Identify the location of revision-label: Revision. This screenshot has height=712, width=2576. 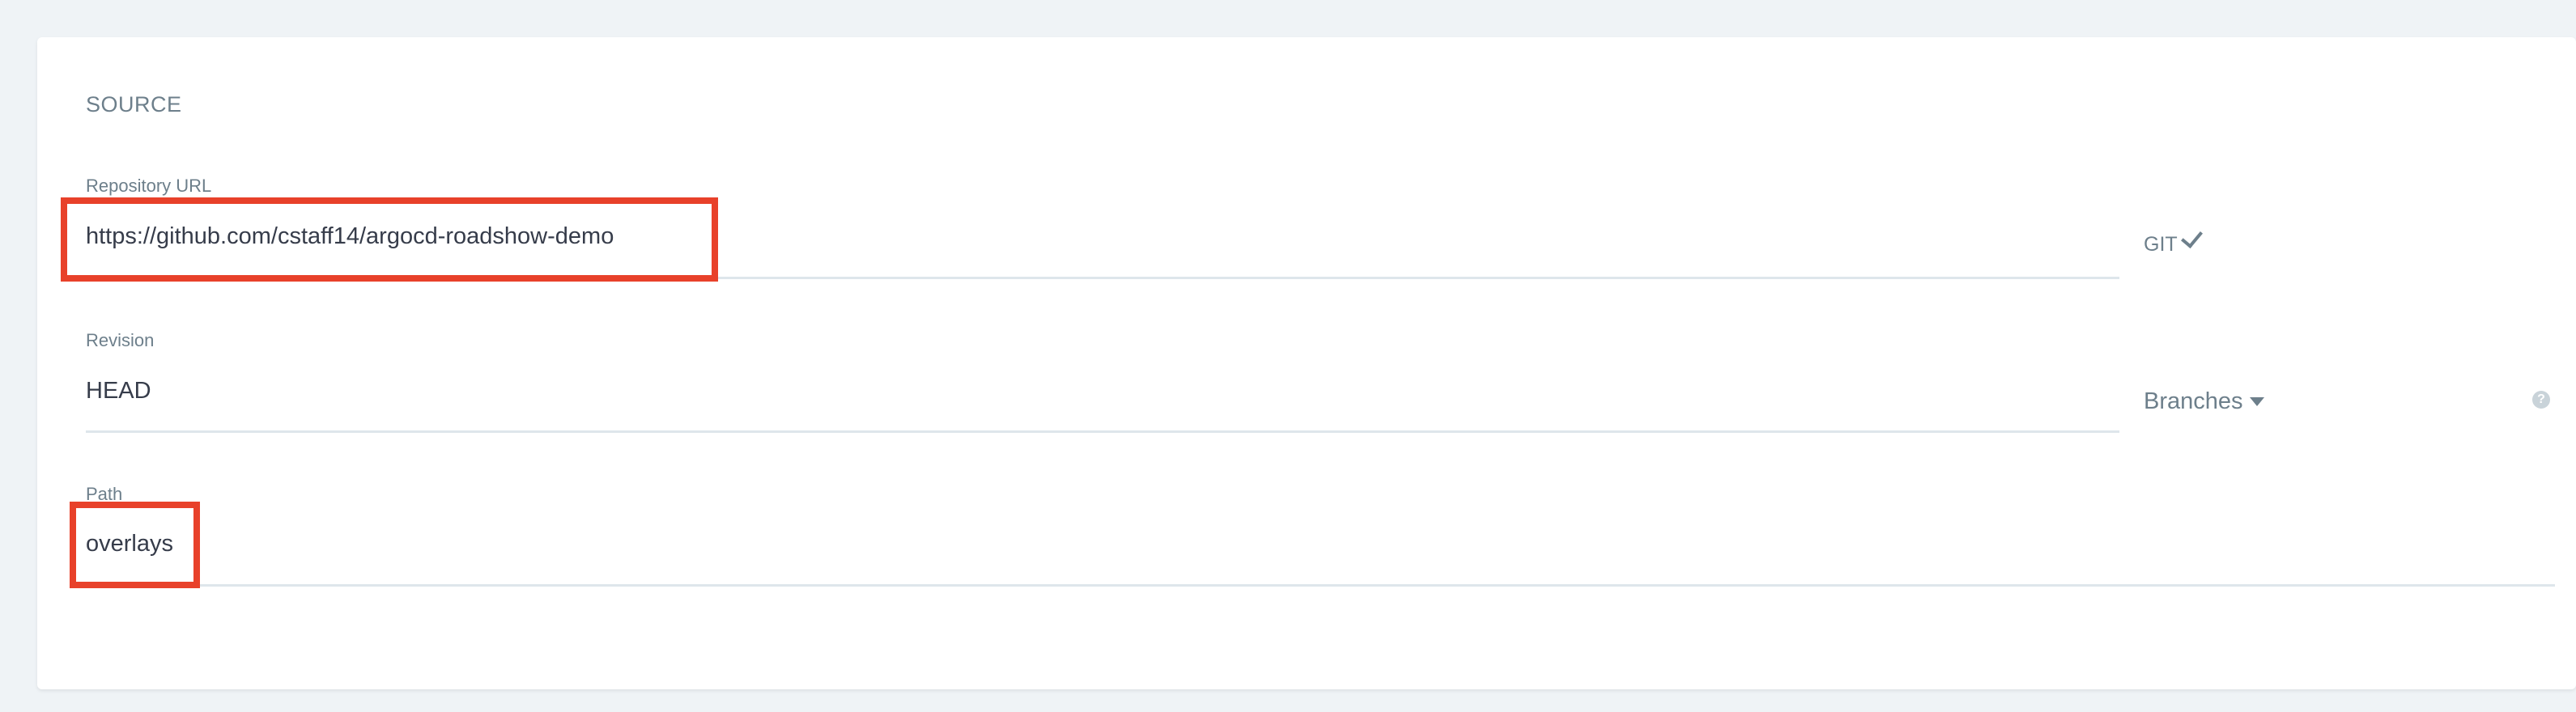
(120, 340).